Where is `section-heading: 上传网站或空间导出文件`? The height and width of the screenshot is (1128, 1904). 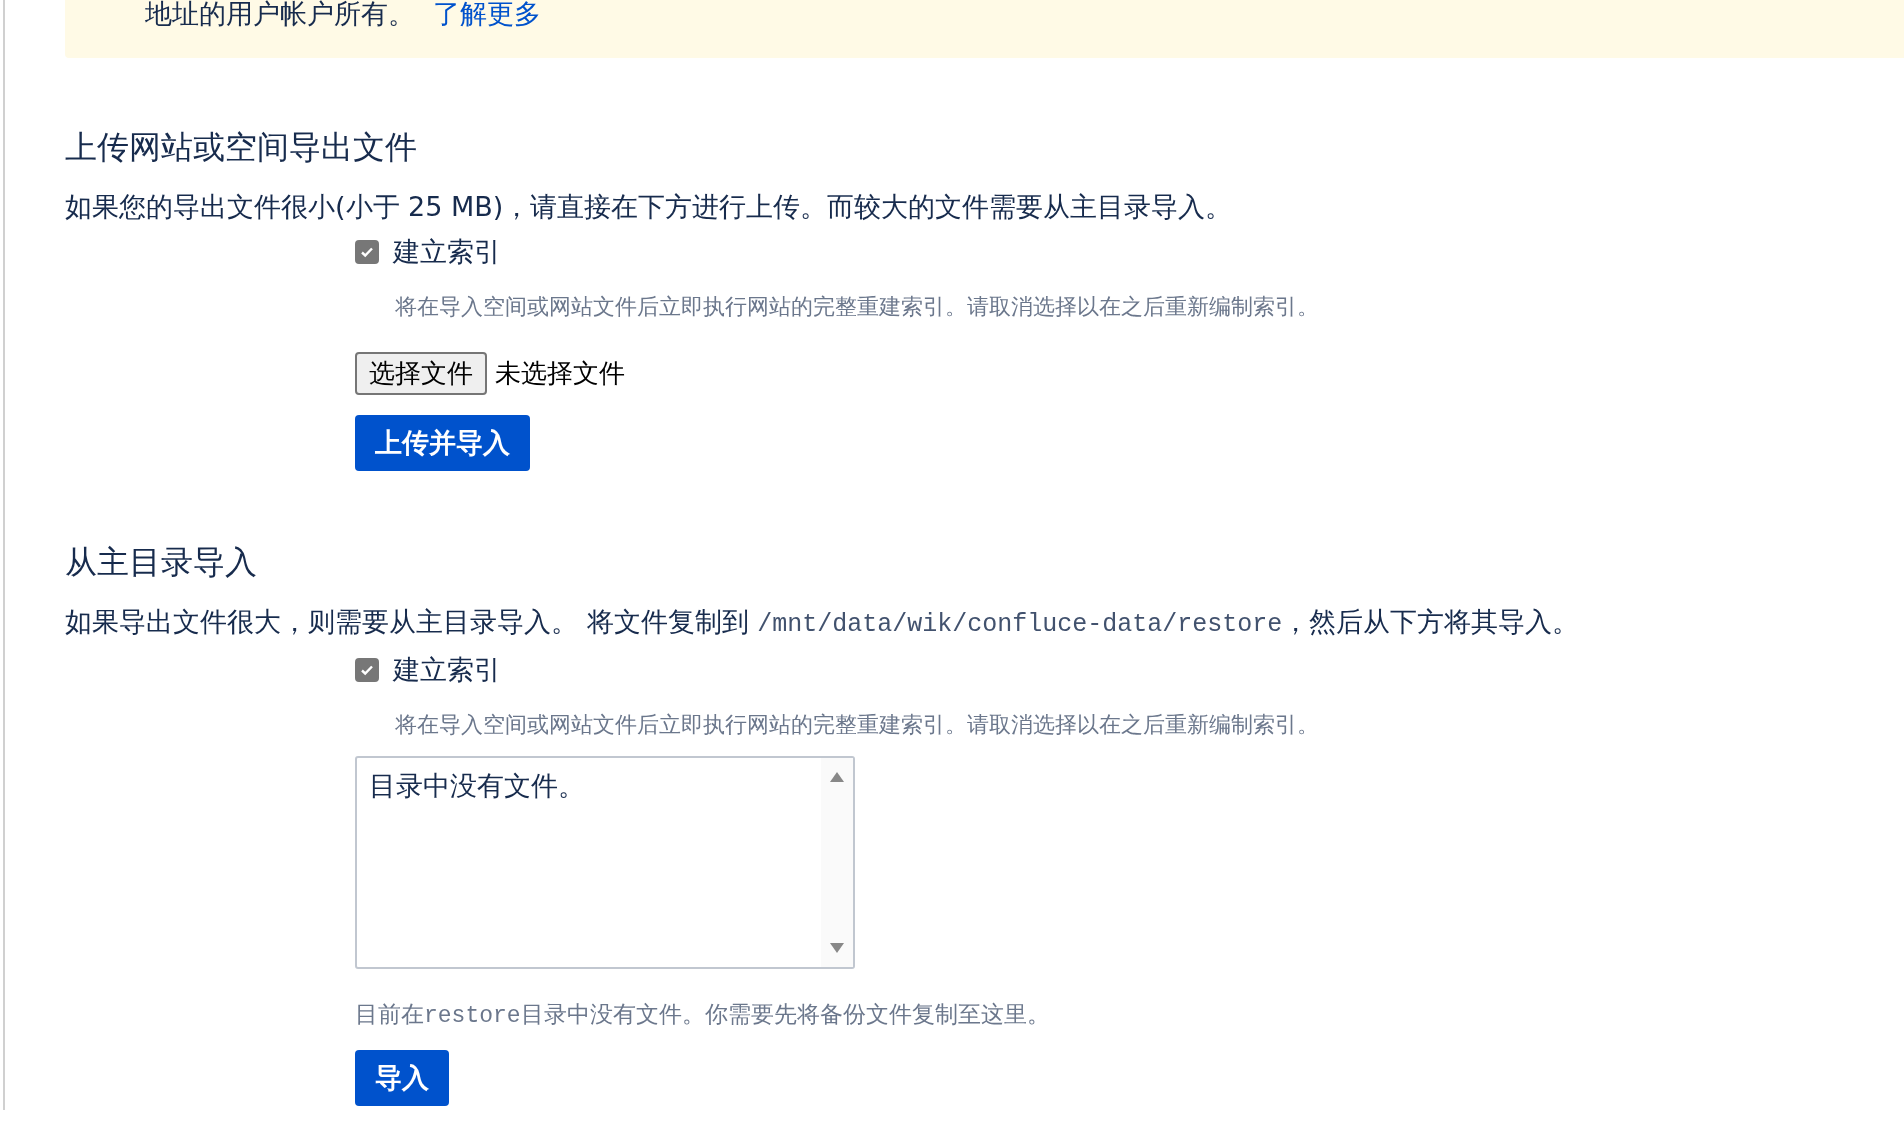
section-heading: 上传网站或空间导出文件 is located at coordinates (241, 147).